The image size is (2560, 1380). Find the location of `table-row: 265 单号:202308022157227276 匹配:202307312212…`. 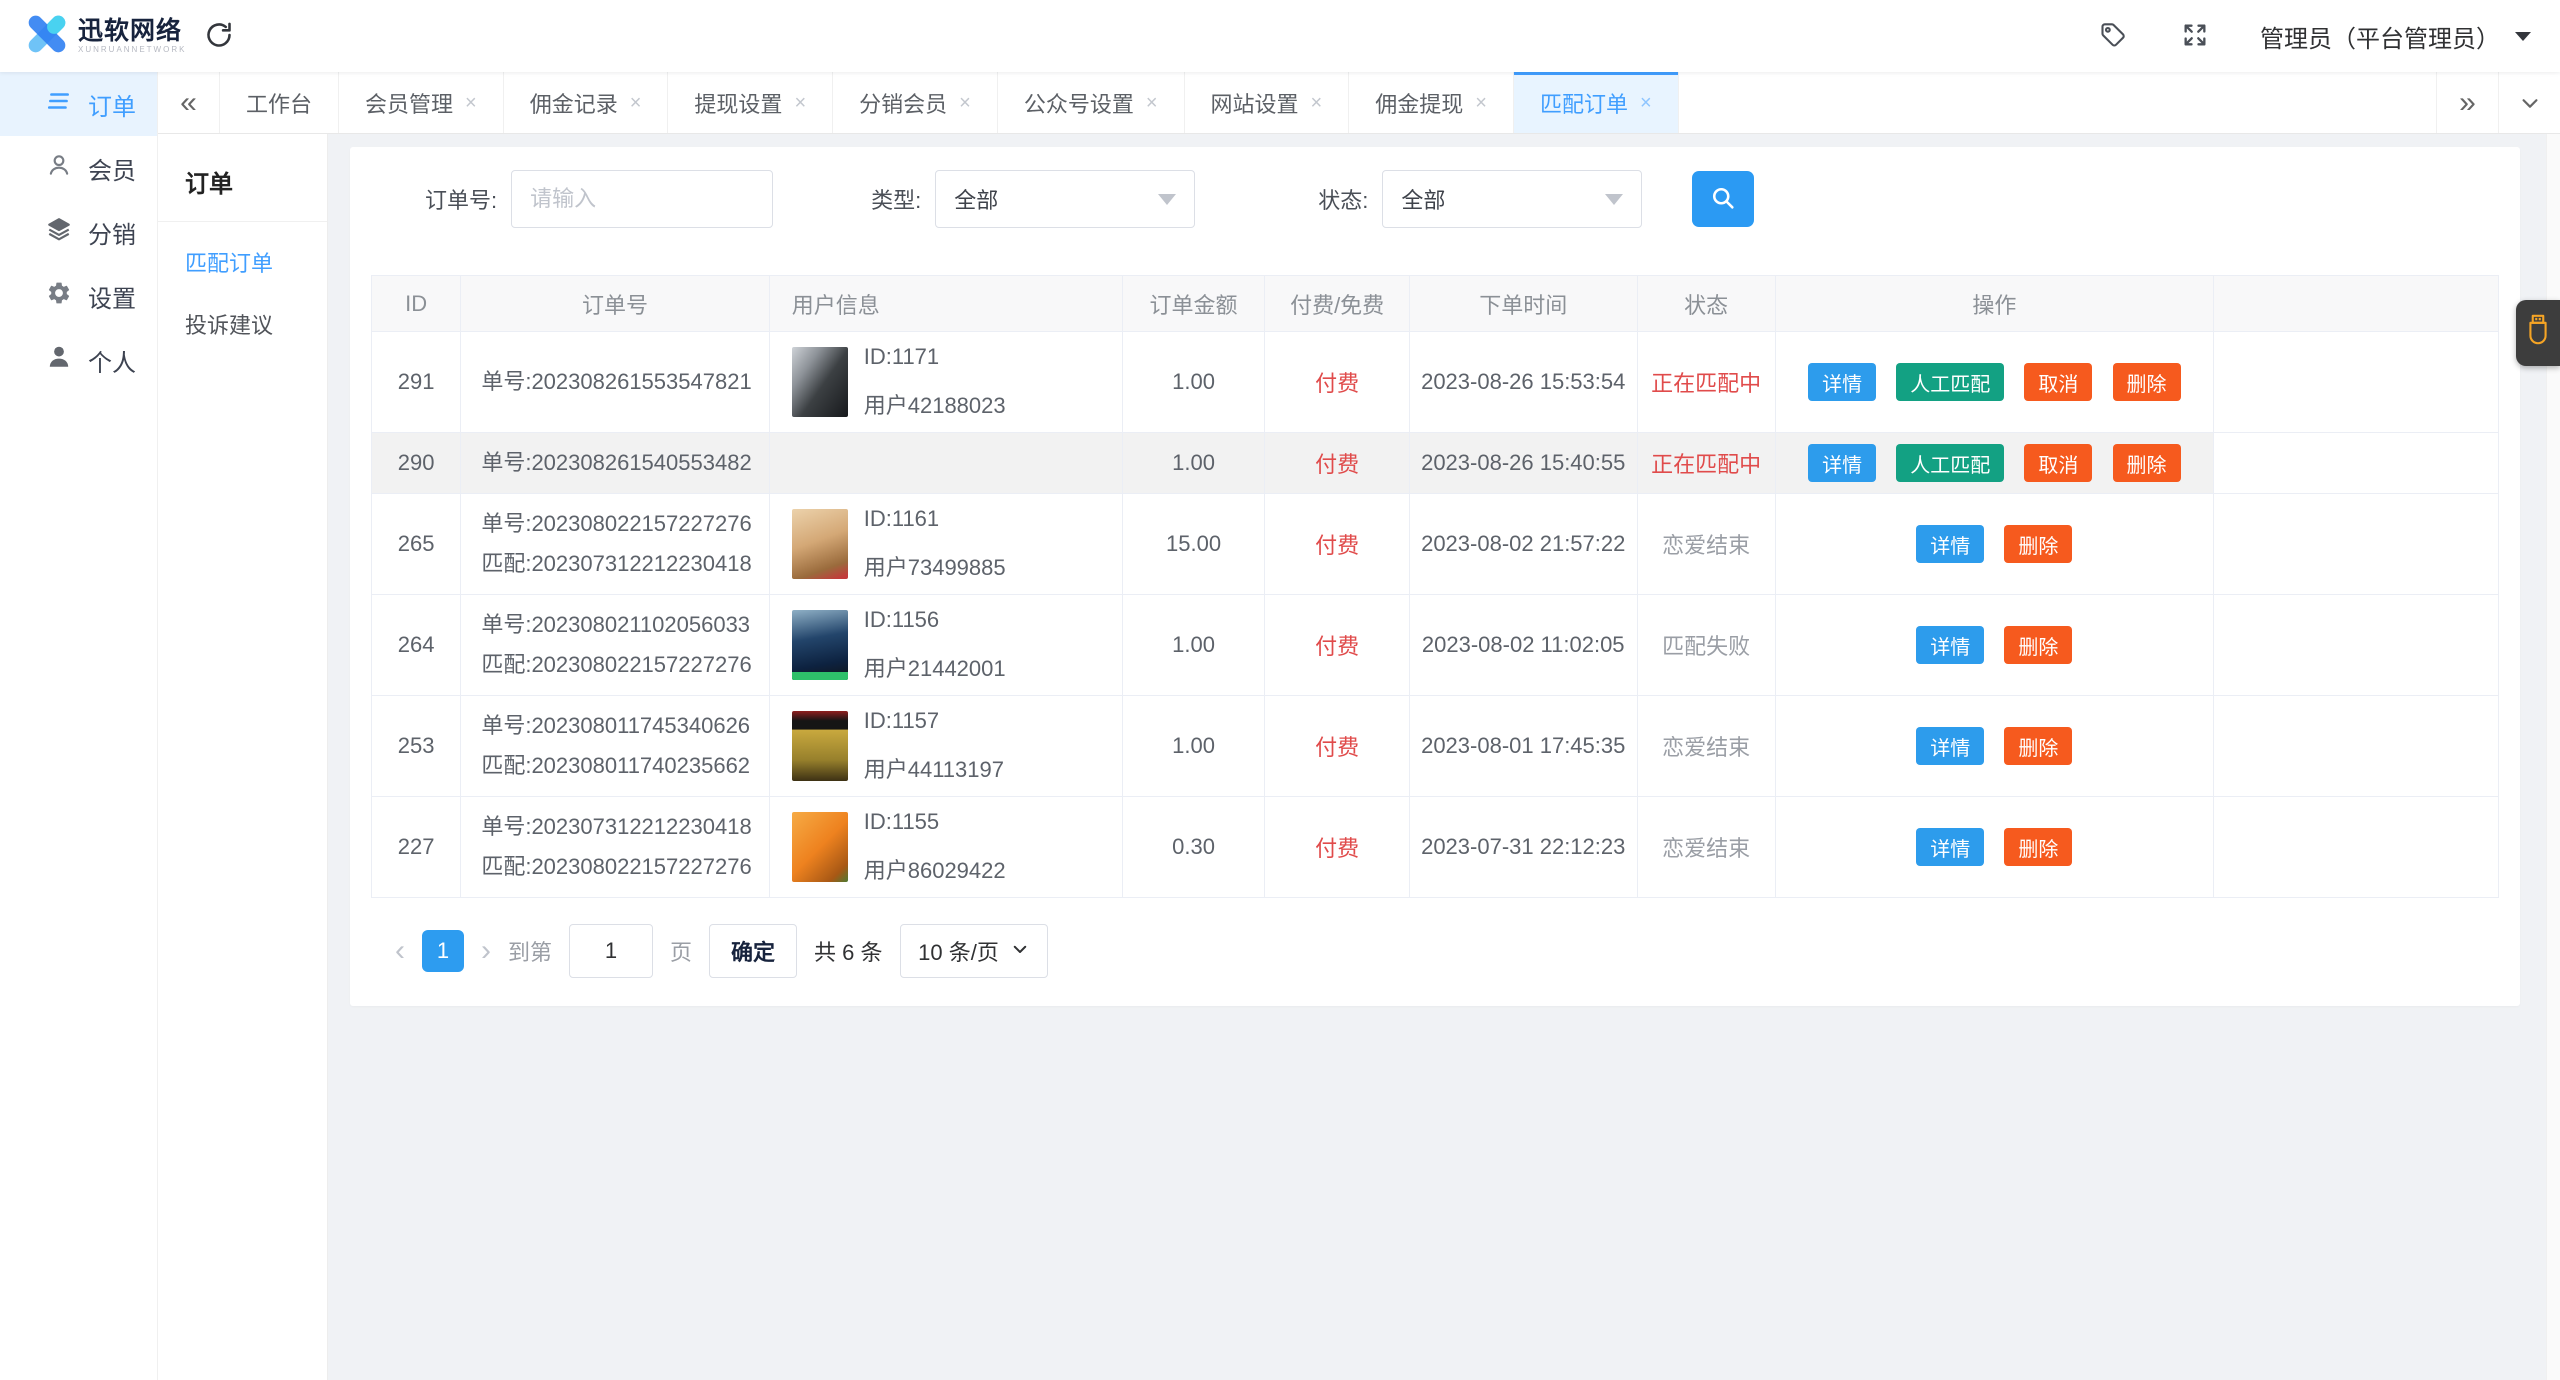

table-row: 265 单号:202308022157227276 匹配:202307312212… is located at coordinates (1435, 544).